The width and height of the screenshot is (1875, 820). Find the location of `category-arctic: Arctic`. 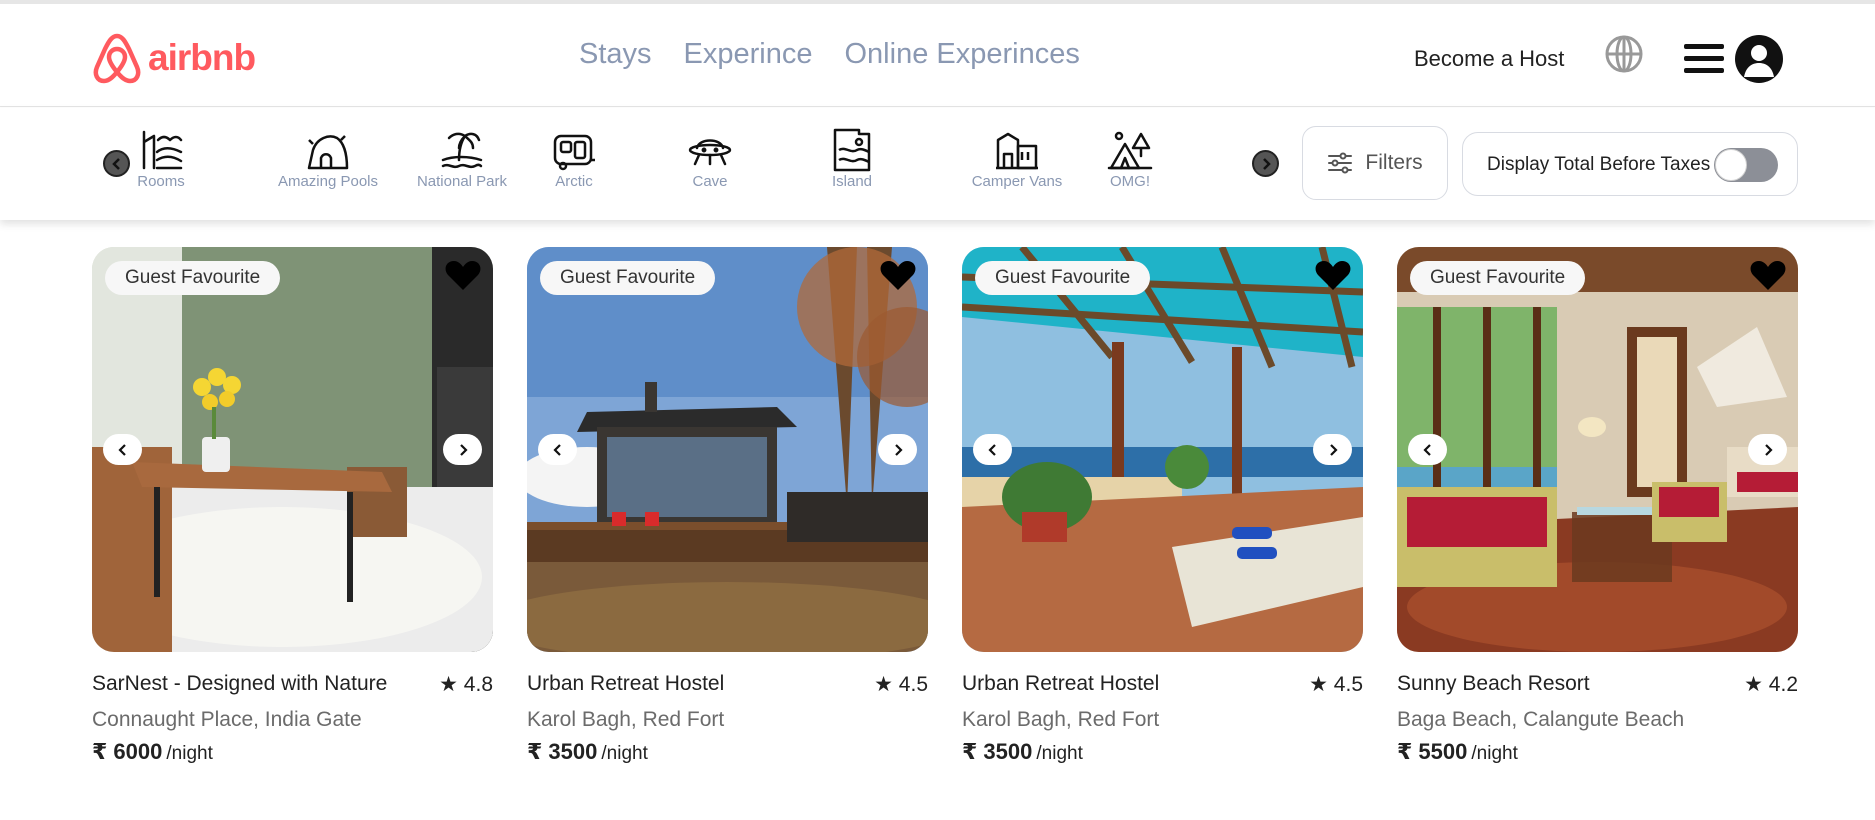

category-arctic: Arctic is located at coordinates (574, 159).